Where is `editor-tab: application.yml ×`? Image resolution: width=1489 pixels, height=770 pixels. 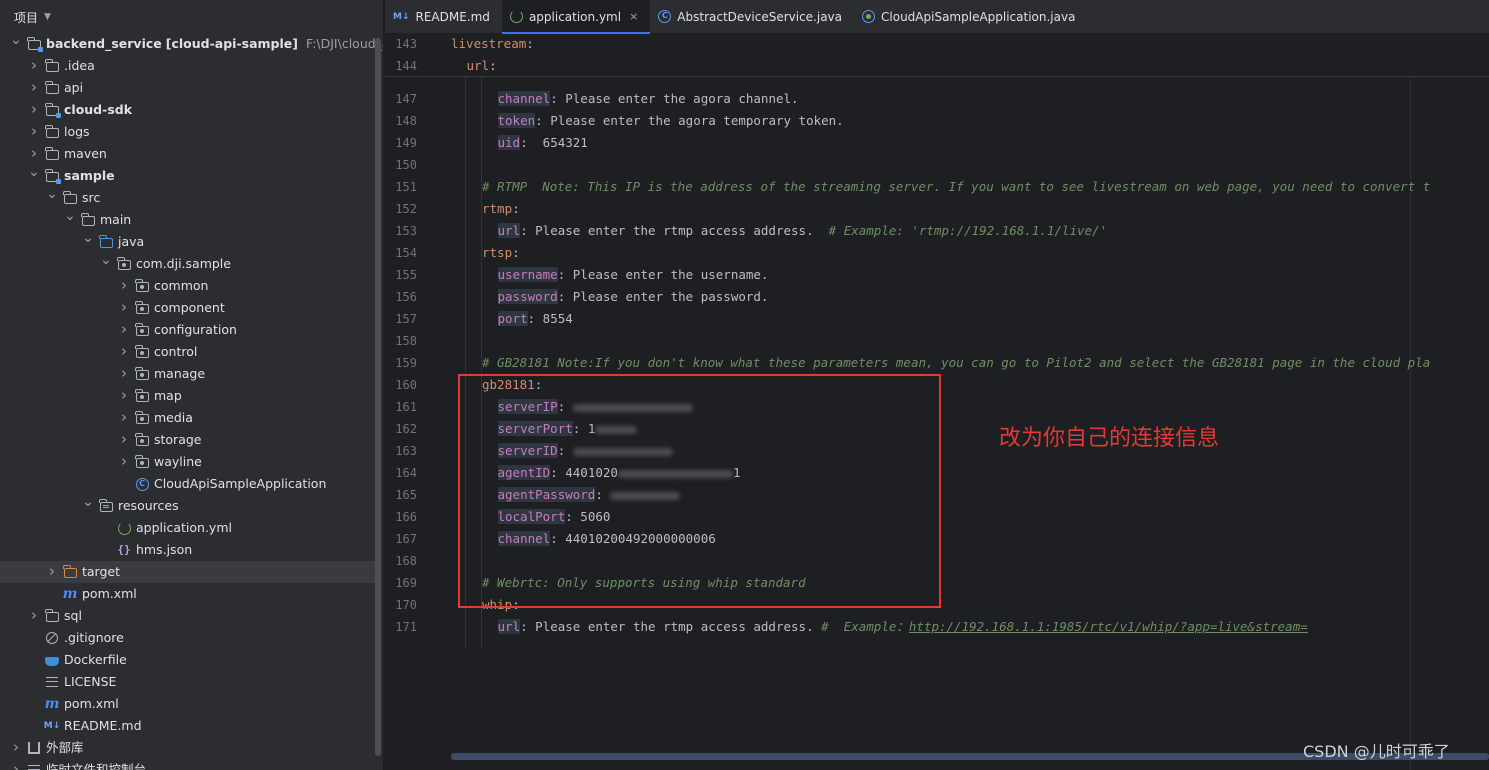
editor-tab: application.yml × is located at coordinates (576, 17).